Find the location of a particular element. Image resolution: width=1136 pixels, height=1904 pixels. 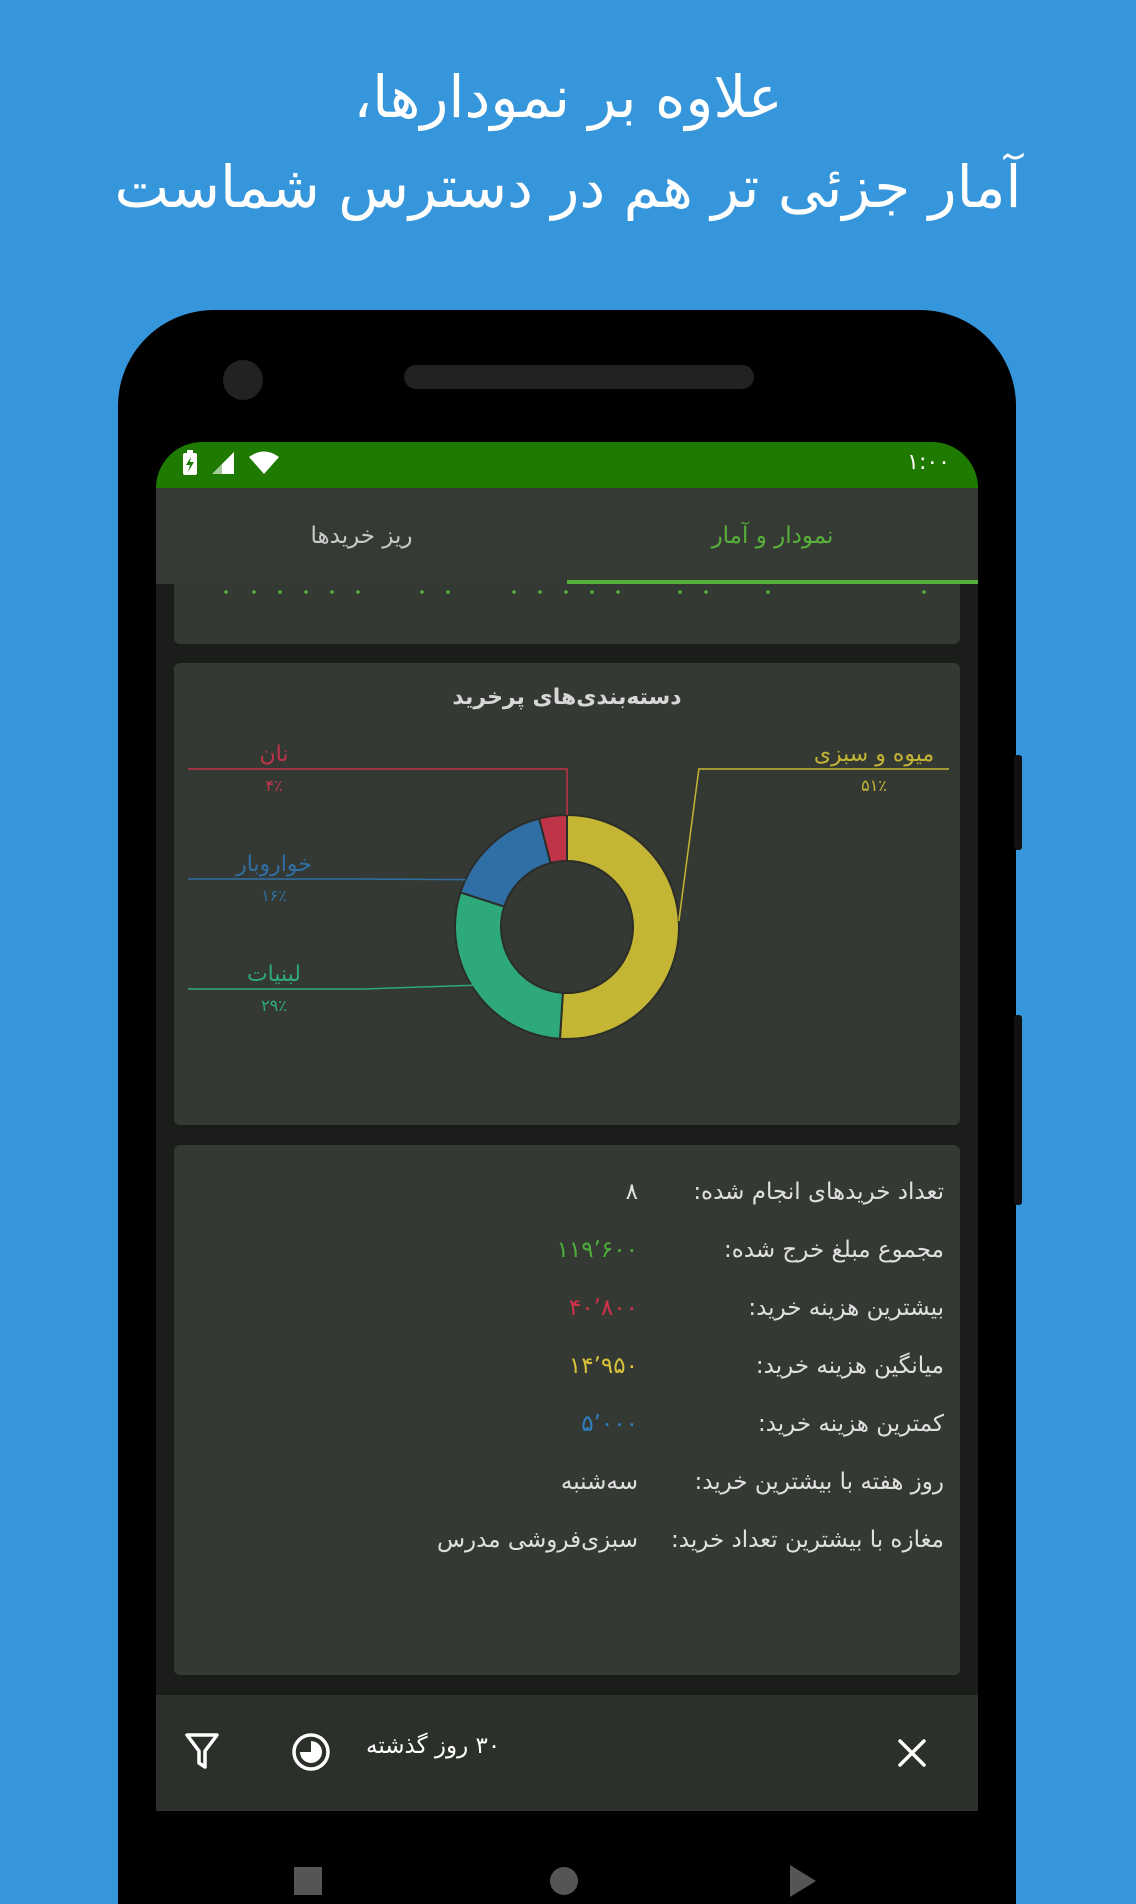

stat-label: بیشترین هزینه خرید: is located at coordinates (846, 1308).